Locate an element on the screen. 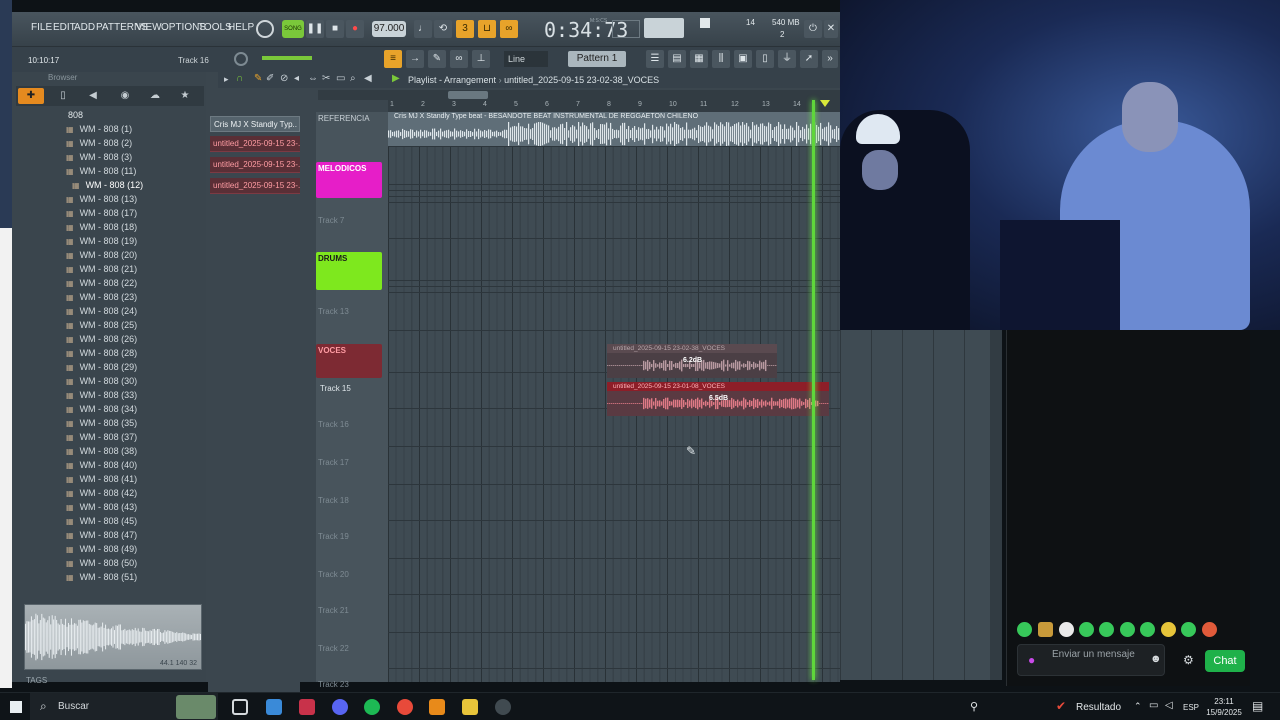  master-volume-slider is located at coordinates (287, 58).